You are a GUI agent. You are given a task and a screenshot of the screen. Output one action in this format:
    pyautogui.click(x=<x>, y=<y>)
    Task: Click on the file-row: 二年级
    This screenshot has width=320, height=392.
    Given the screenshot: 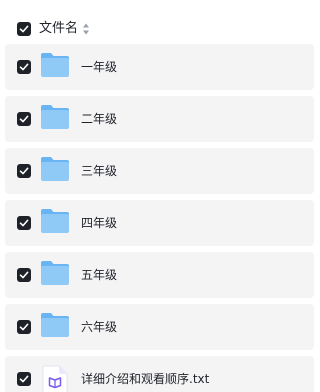 What is the action you would take?
    pyautogui.click(x=159, y=119)
    